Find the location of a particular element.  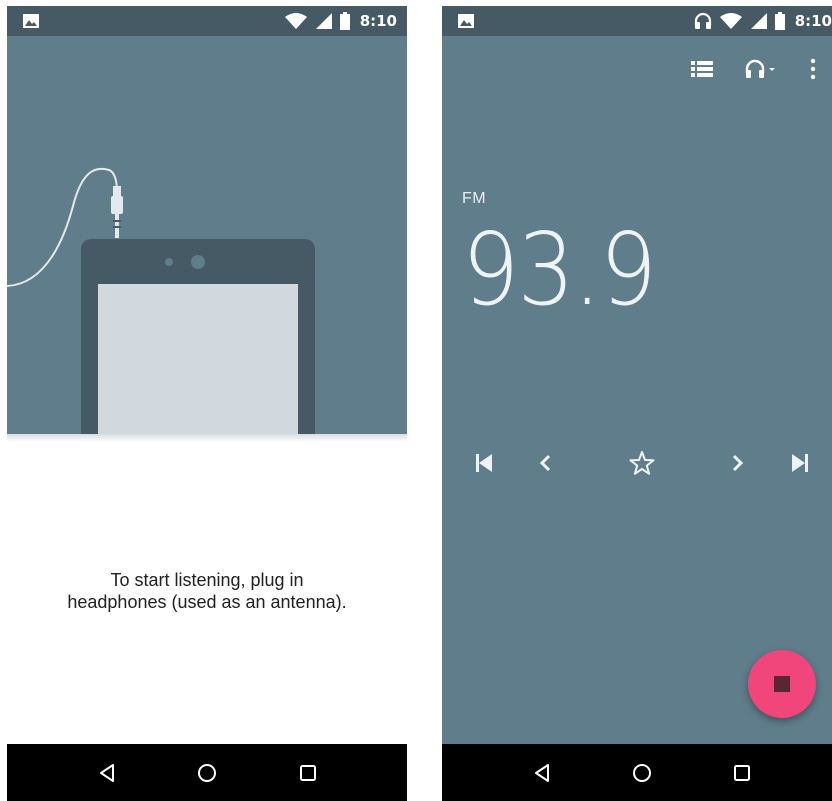

station-list-icon is located at coordinates (702, 69).